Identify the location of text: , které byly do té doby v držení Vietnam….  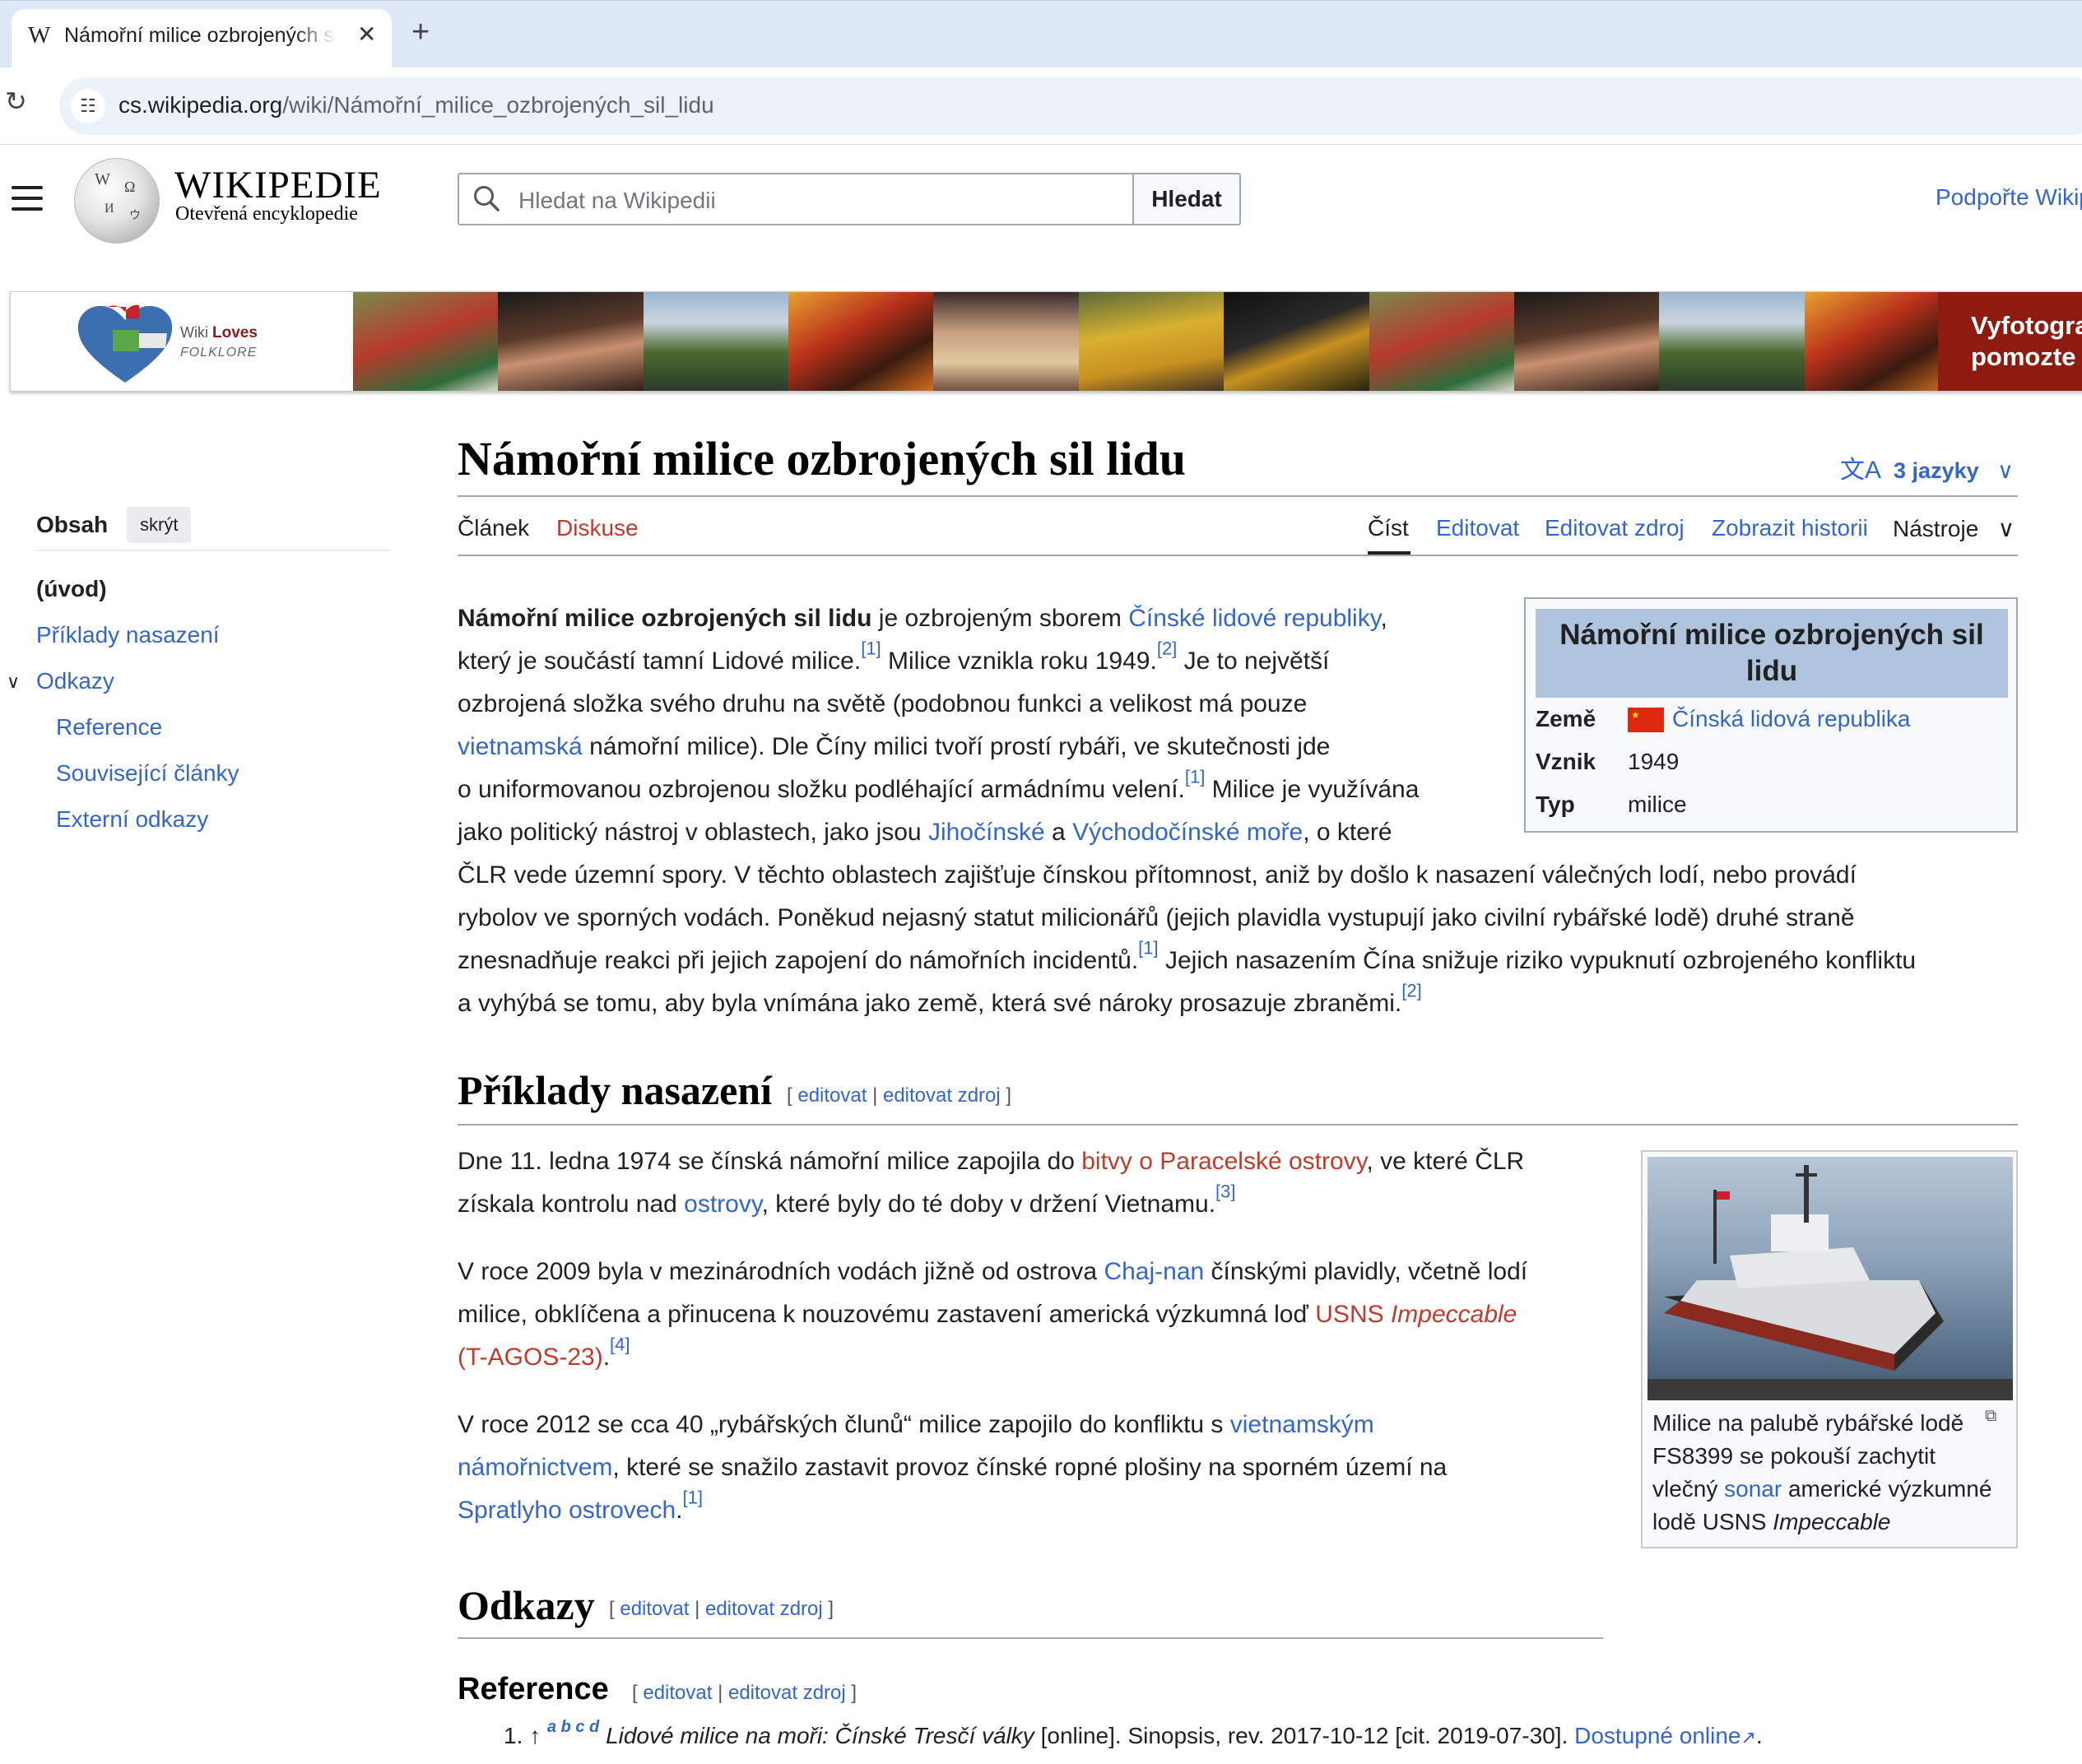
(988, 1204).